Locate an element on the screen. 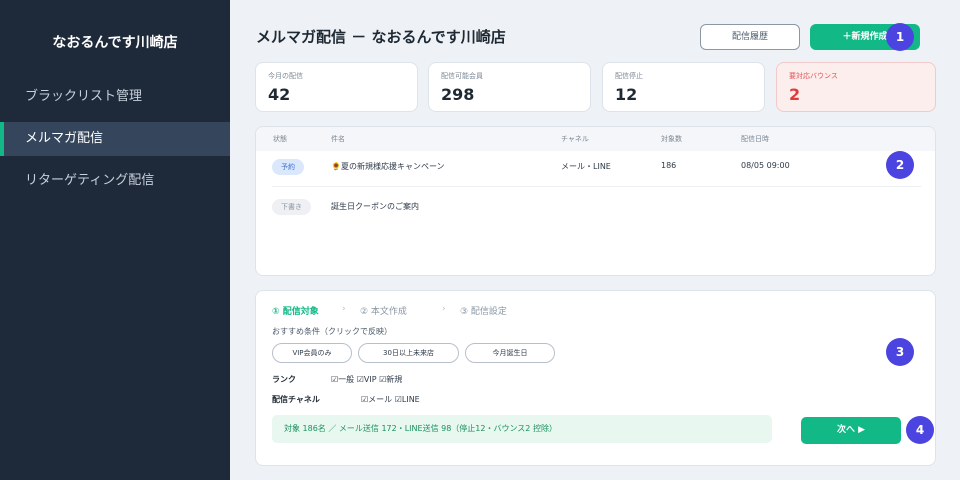 Image resolution: width=960 pixels, height=480 pixels. channel-label: 配信チャネル is located at coordinates (296, 399).